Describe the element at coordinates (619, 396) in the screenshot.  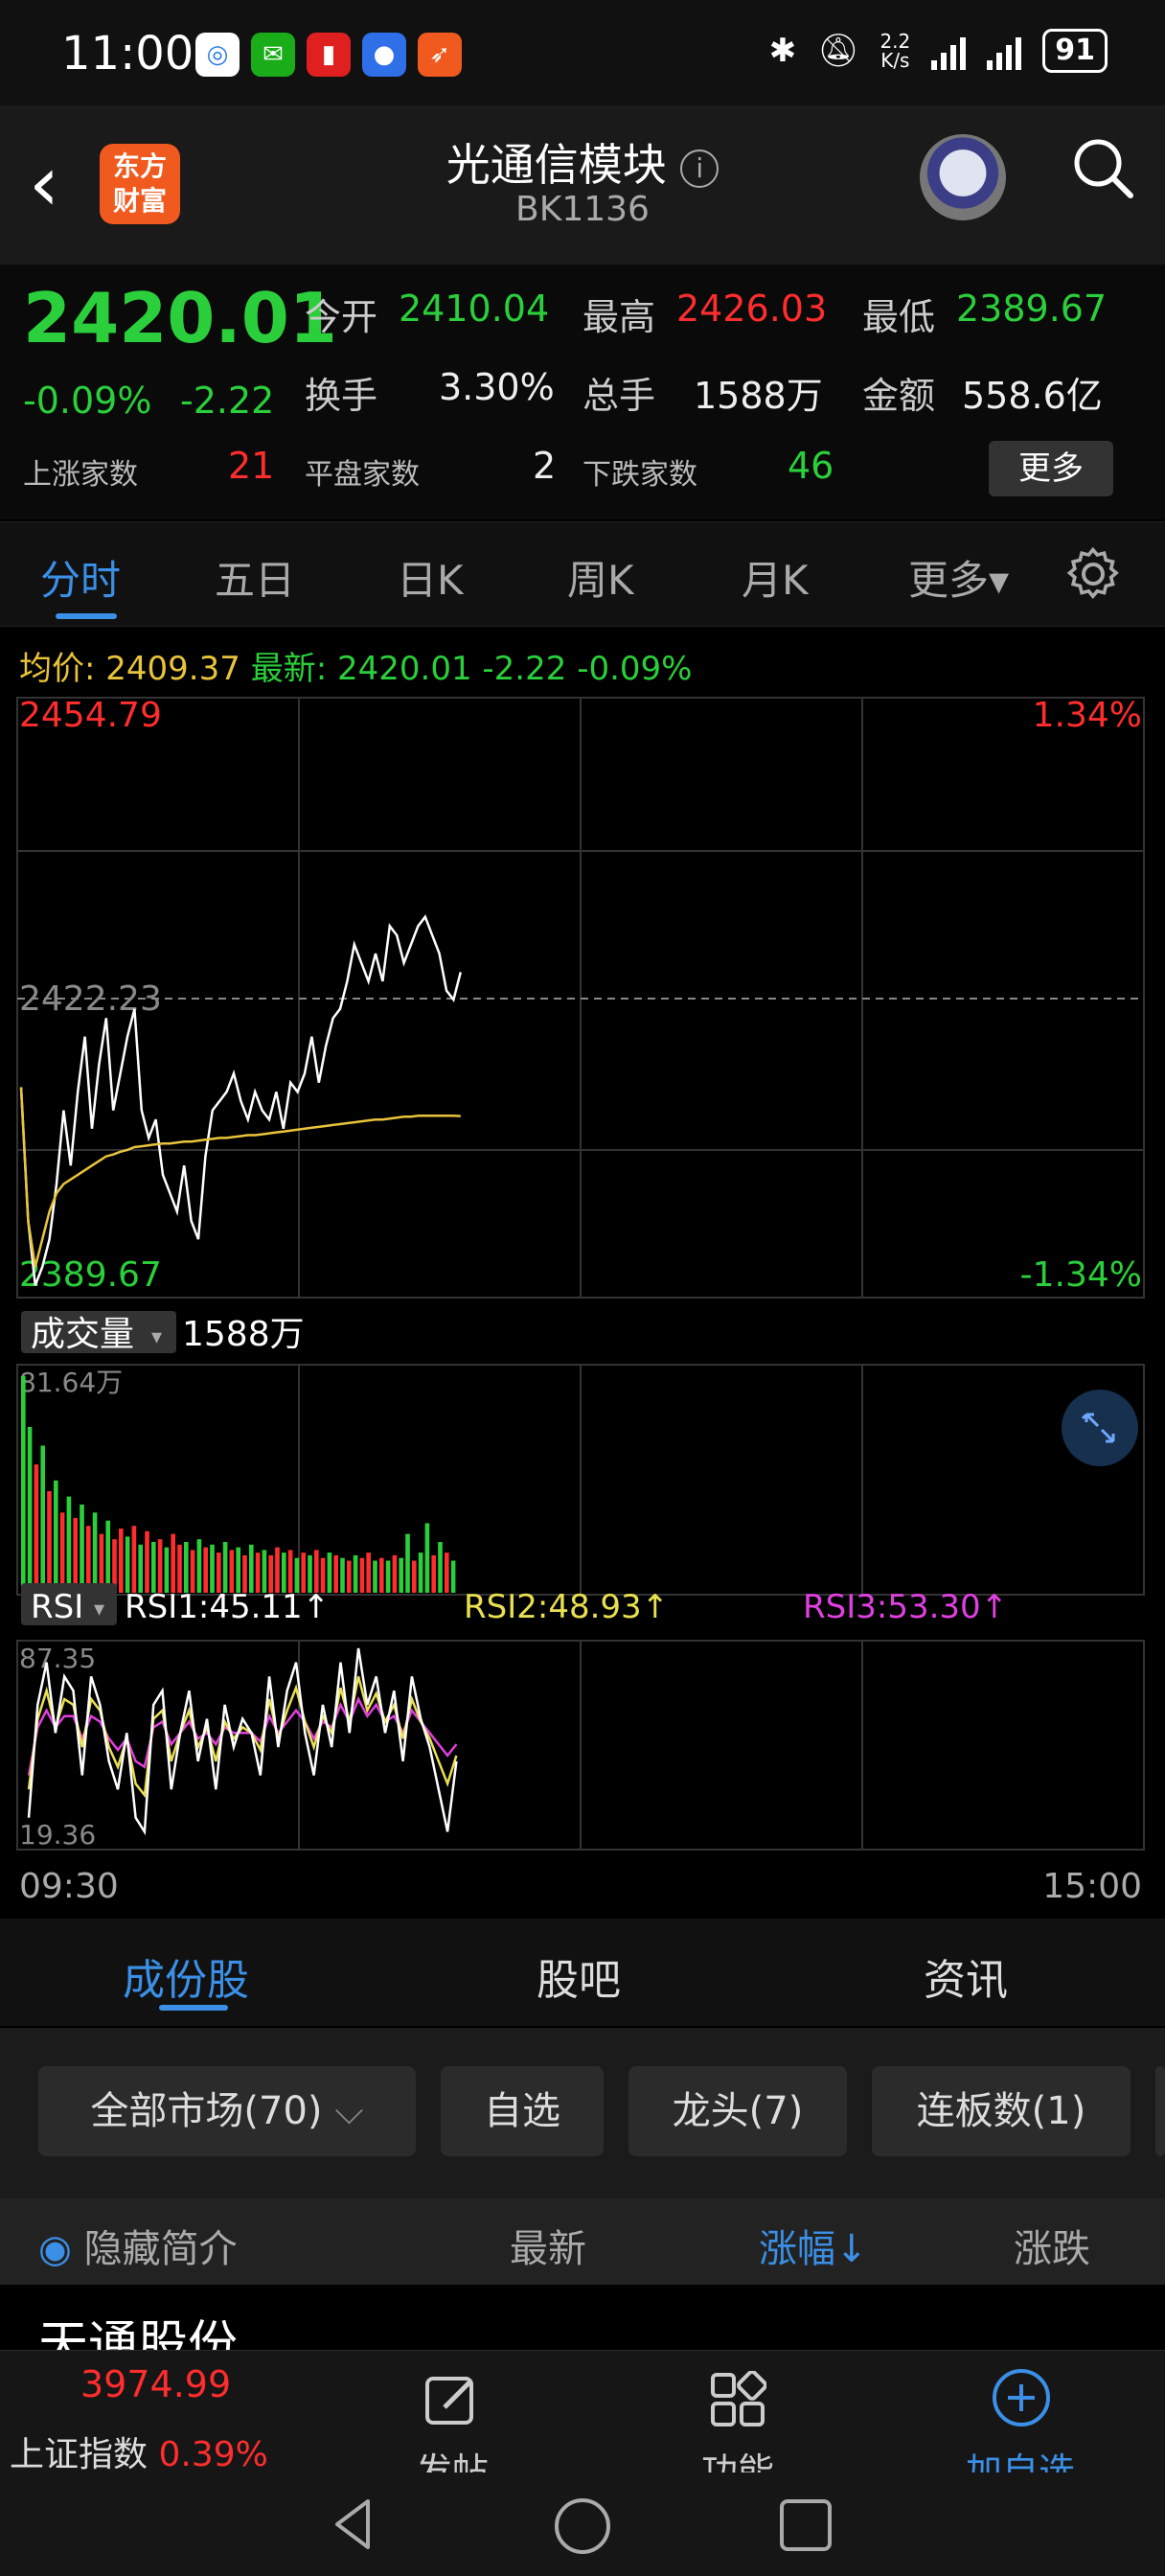
I see `volume-label: 总手` at that location.